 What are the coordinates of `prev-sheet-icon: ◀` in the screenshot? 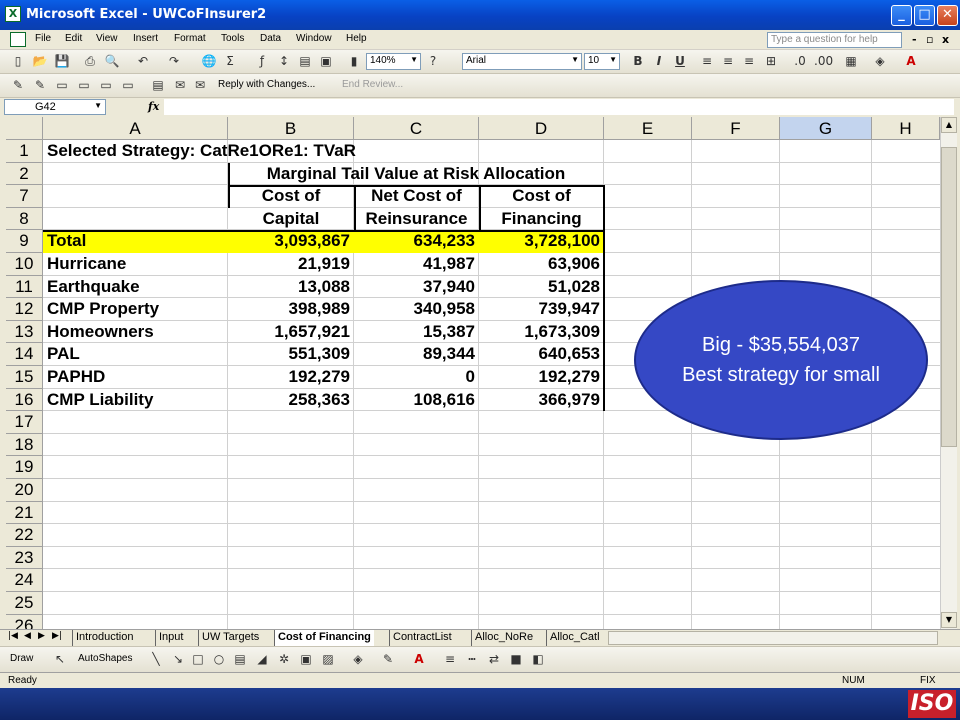 It's located at (27, 636).